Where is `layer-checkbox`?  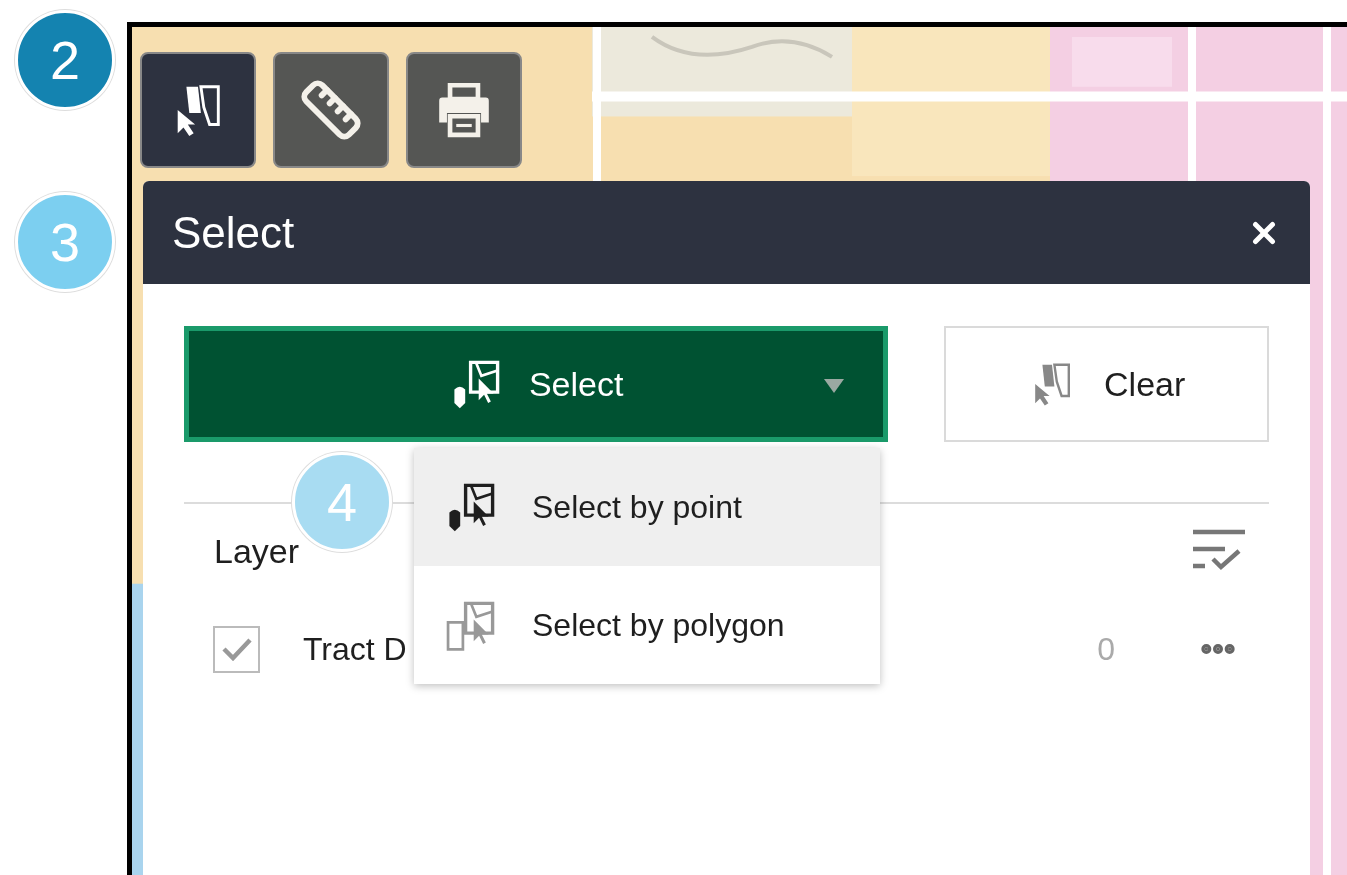
layer-checkbox is located at coordinates (236, 649).